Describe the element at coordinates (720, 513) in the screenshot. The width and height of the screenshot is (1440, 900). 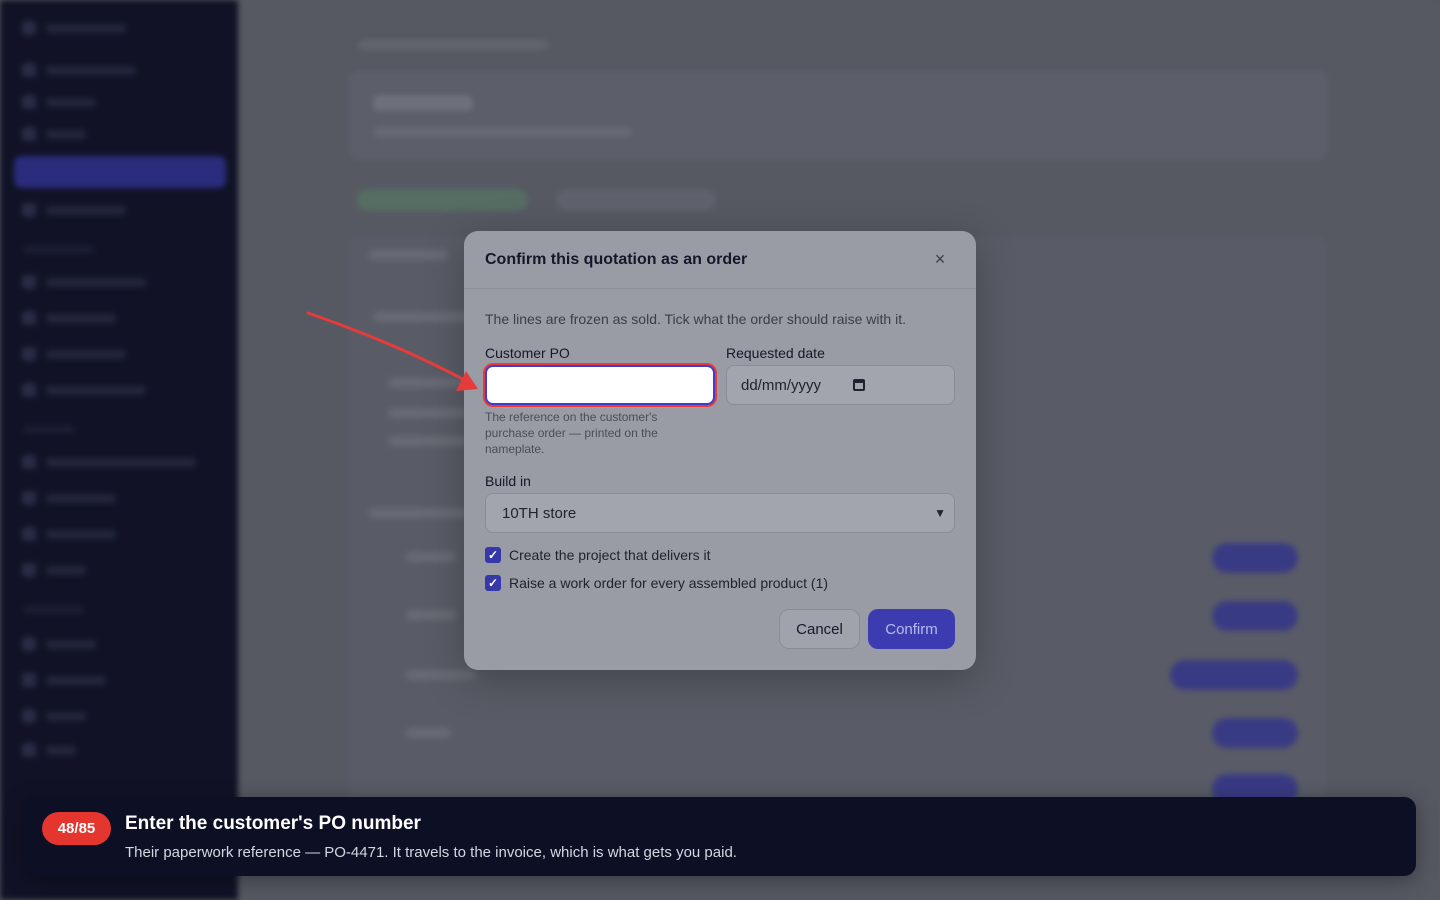
I see `build-in-select: 10TH store ▼` at that location.